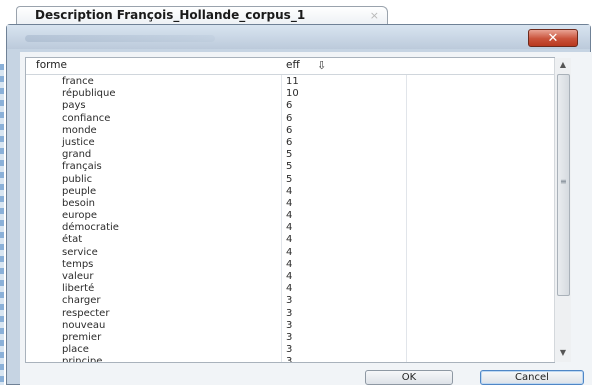  I want to click on table-row: liberté 4, so click(290, 289).